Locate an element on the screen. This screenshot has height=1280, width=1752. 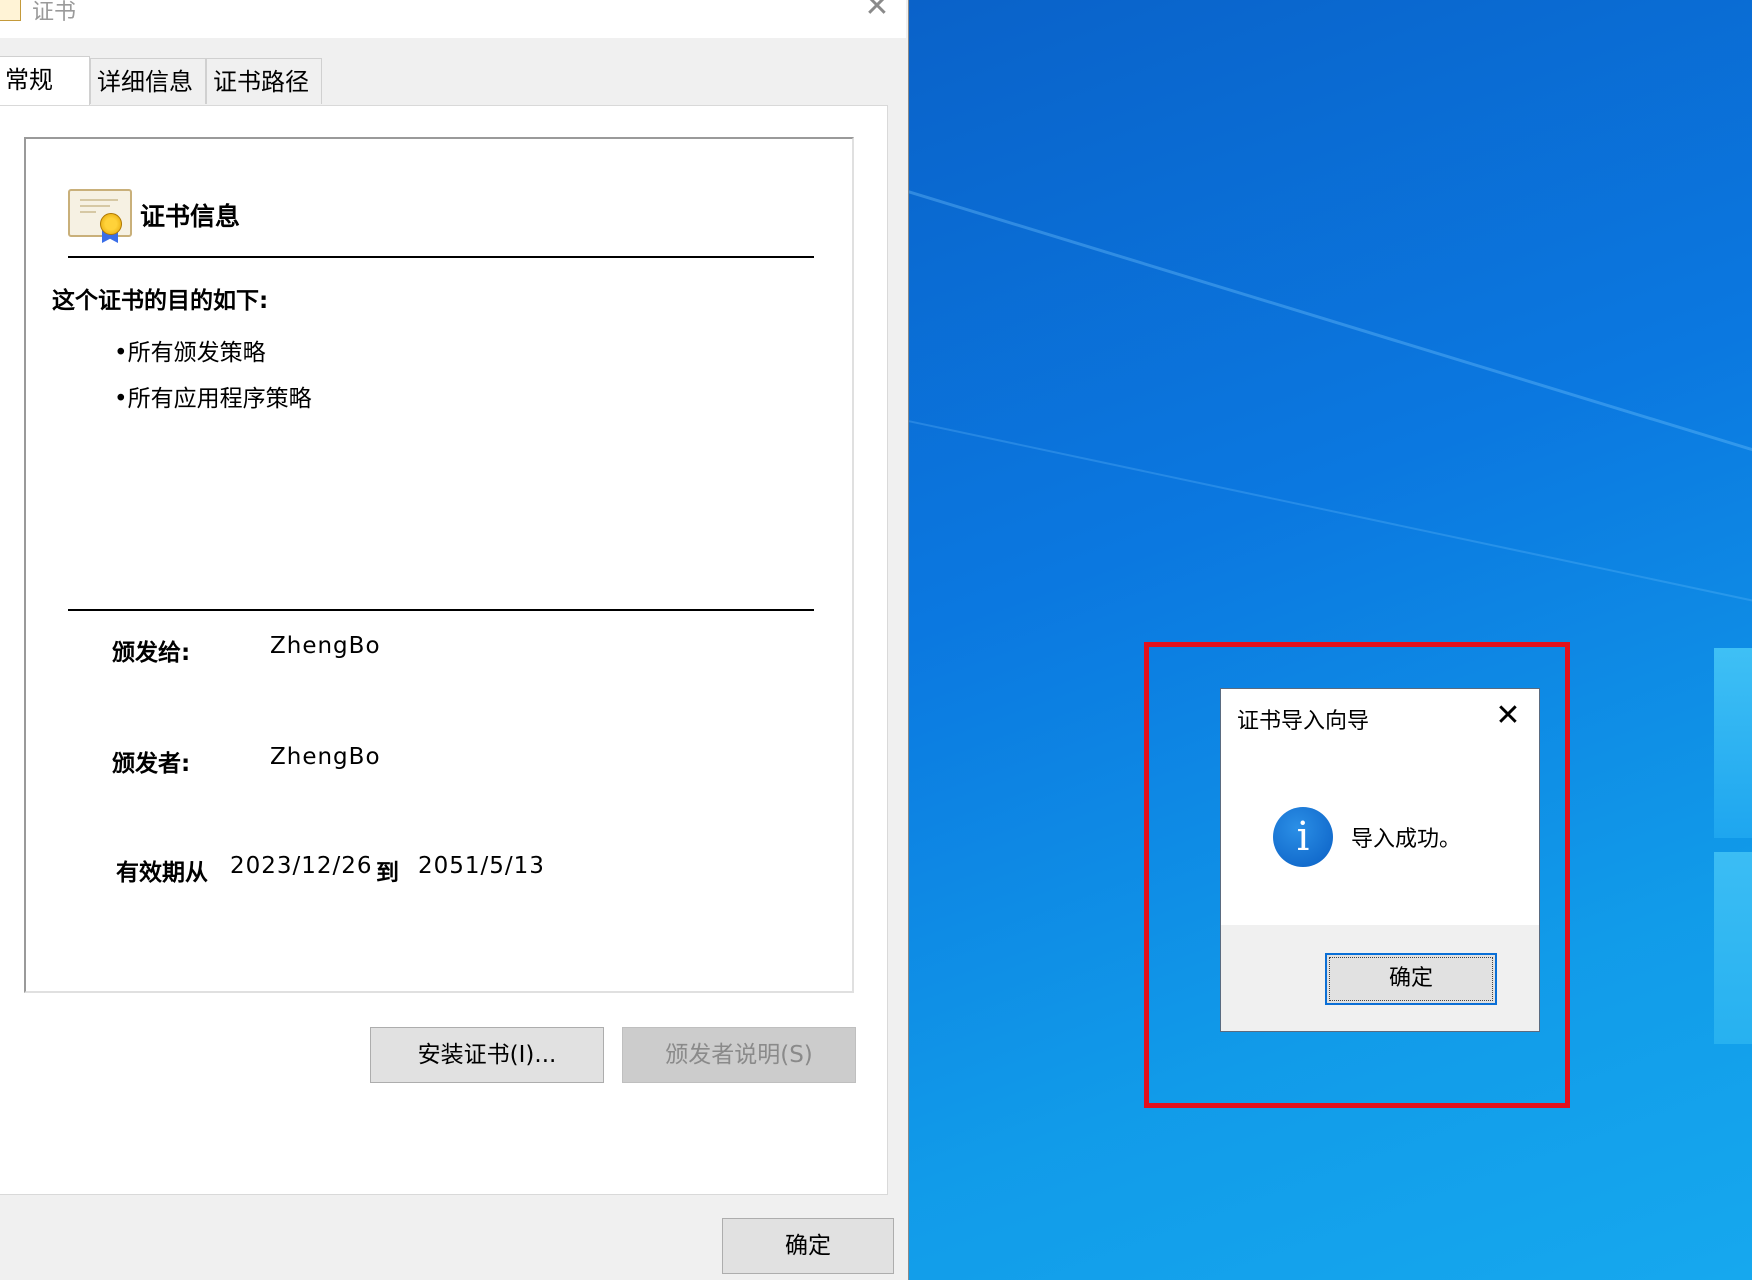
tab-certification-path: 证书路径 is located at coordinates (264, 81).